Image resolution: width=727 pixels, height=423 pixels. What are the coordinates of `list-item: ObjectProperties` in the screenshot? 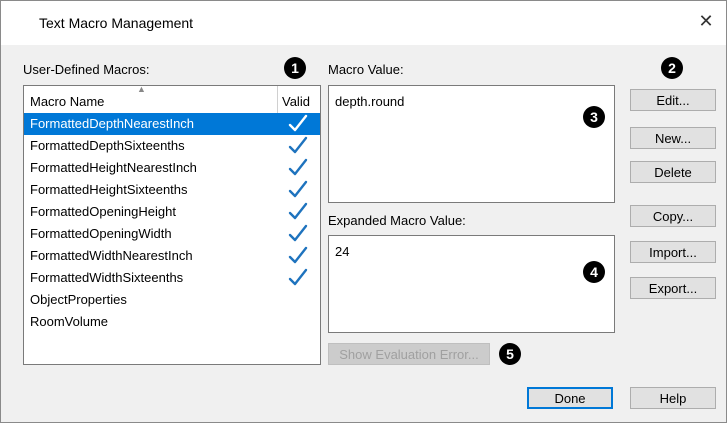 It's located at (172, 300).